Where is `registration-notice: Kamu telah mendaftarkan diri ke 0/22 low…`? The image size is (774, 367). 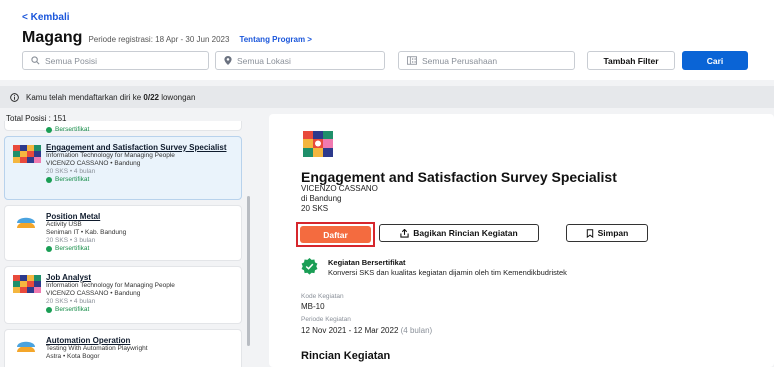
registration-notice: Kamu telah mendaftarkan diri ke 0/22 low… is located at coordinates (387, 97).